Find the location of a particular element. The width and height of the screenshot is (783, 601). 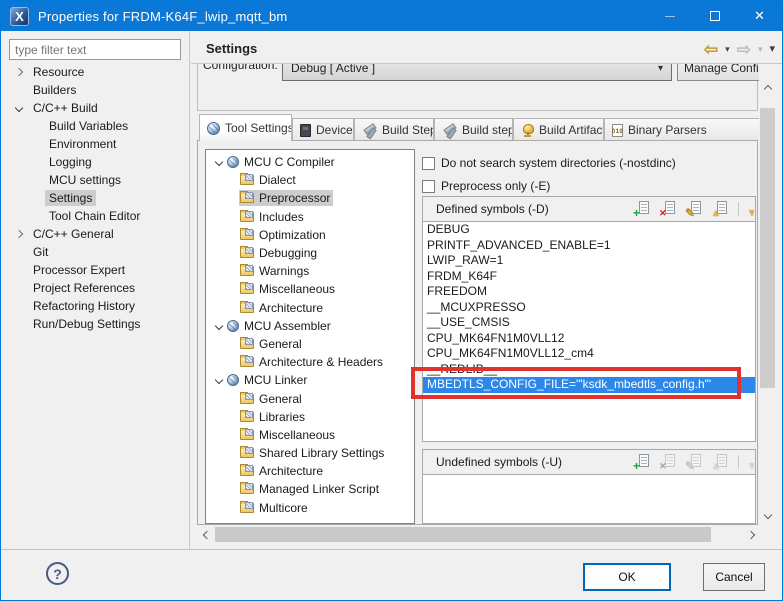

sidebar-item-mcu-settings: MCU settings is located at coordinates (98, 180).